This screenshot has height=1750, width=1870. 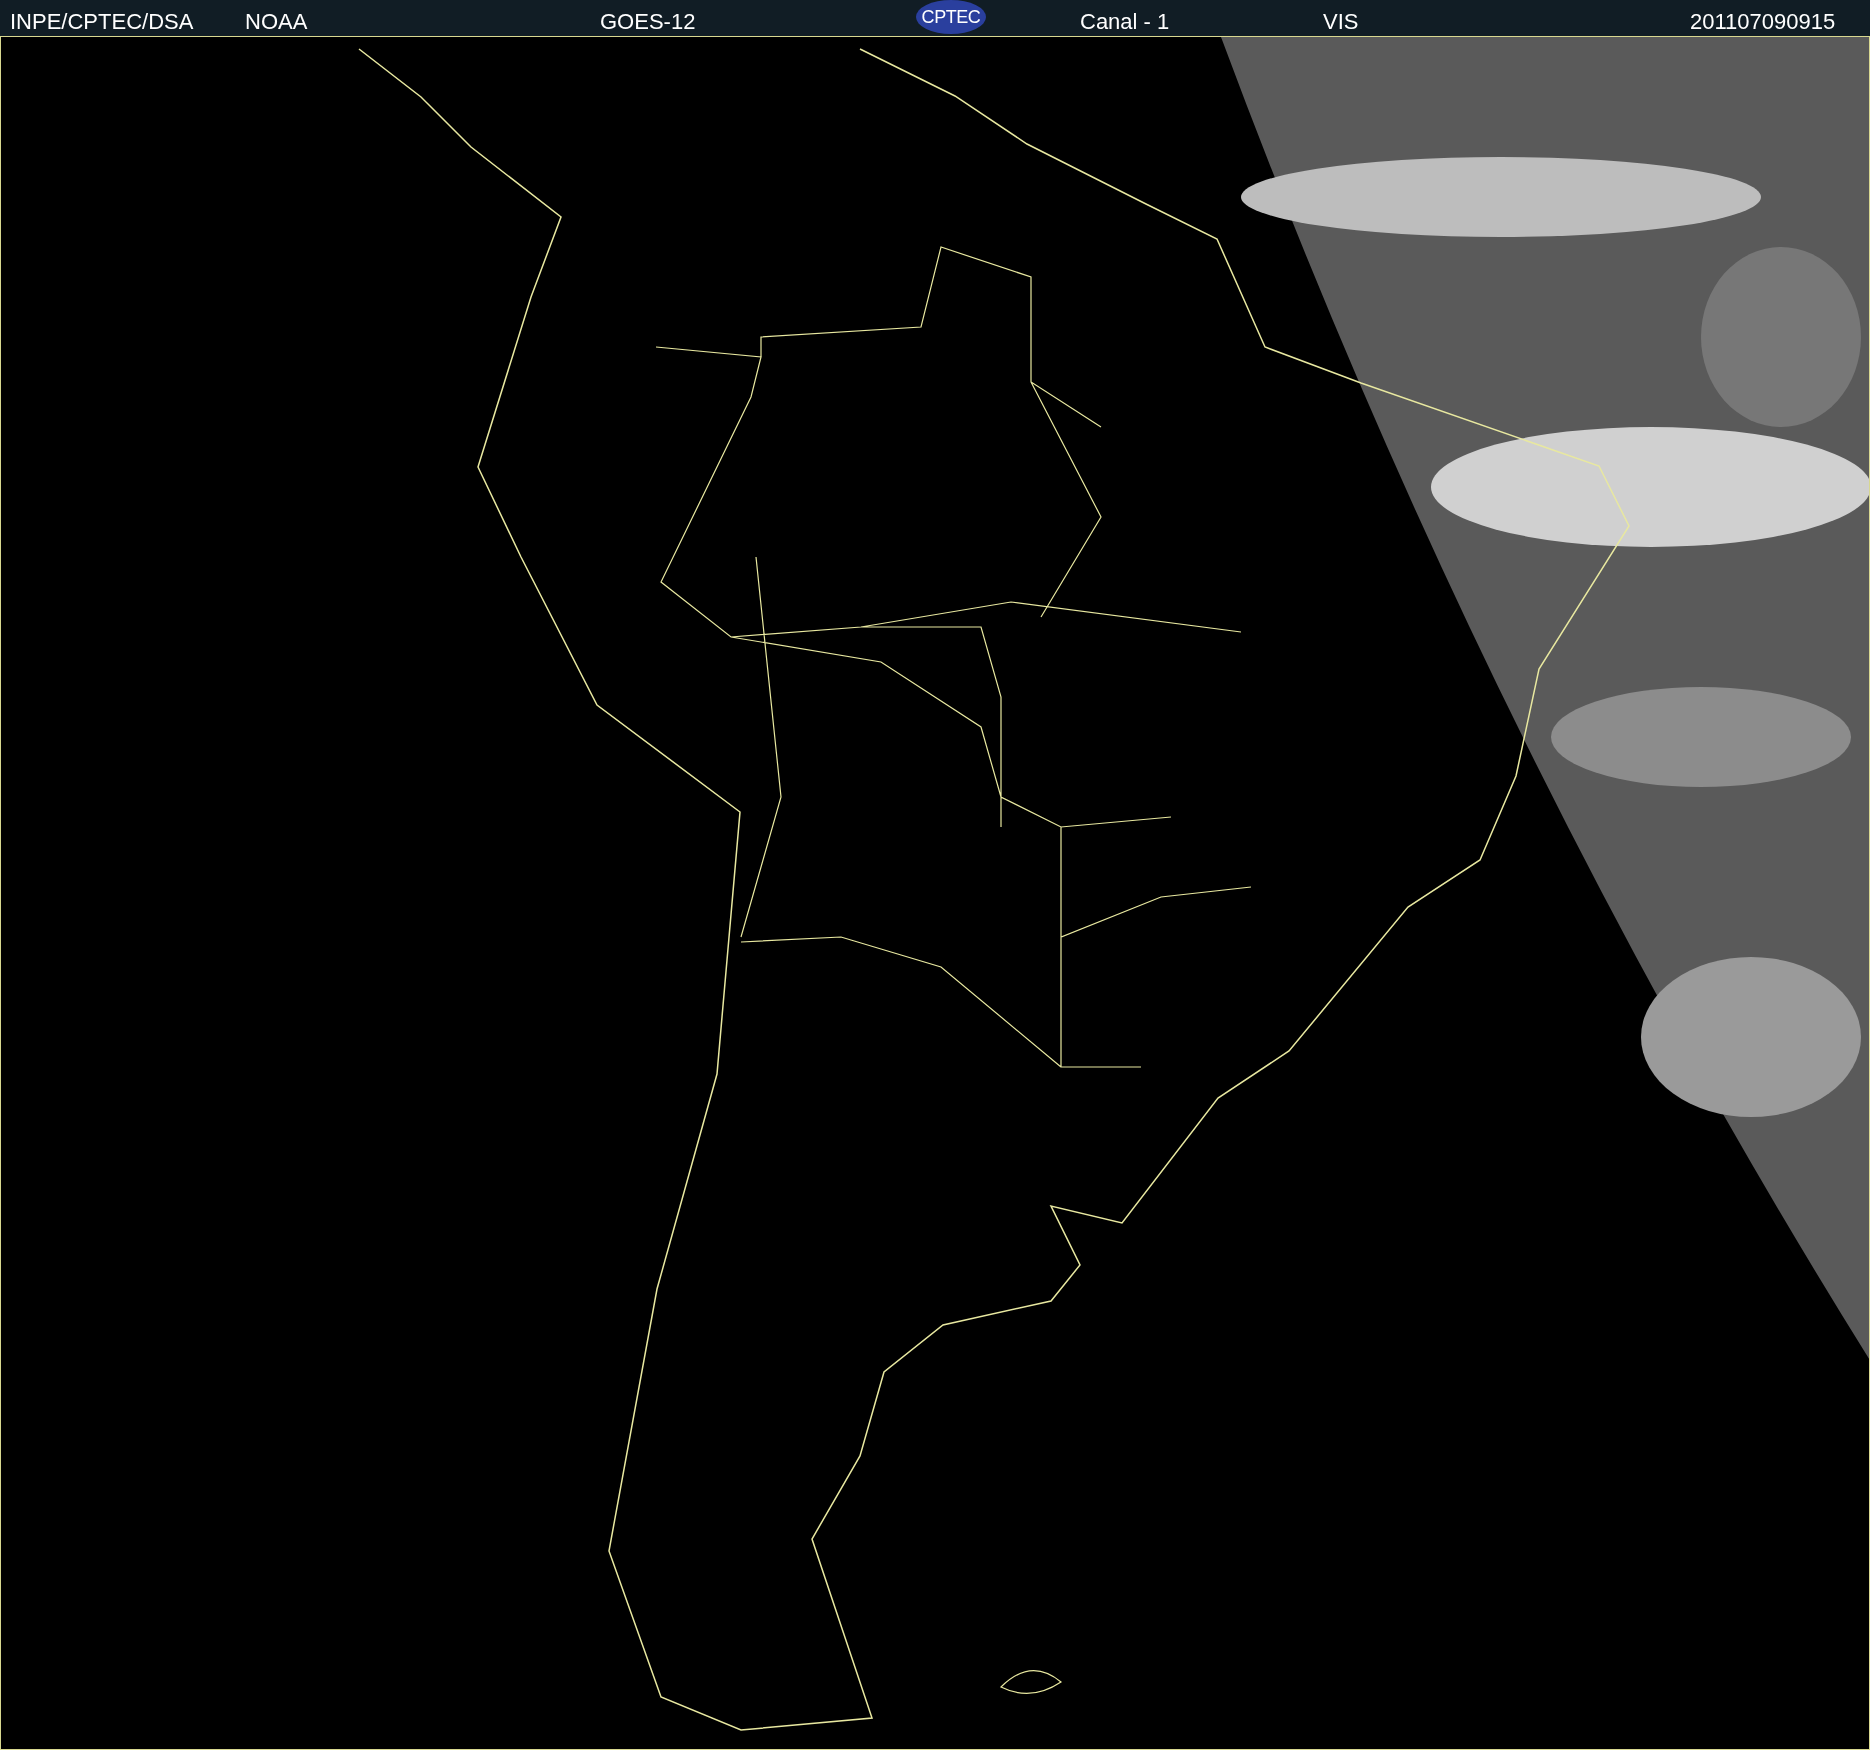 I want to click on timestamp-label: 201107090915, so click(x=1763, y=22).